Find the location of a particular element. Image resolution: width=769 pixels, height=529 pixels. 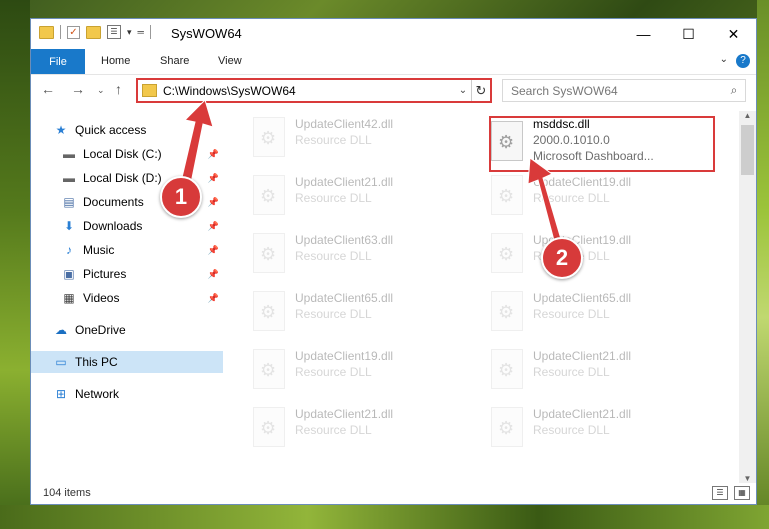

customize-toolbar-icon: ═ is located at coordinates (141, 32).